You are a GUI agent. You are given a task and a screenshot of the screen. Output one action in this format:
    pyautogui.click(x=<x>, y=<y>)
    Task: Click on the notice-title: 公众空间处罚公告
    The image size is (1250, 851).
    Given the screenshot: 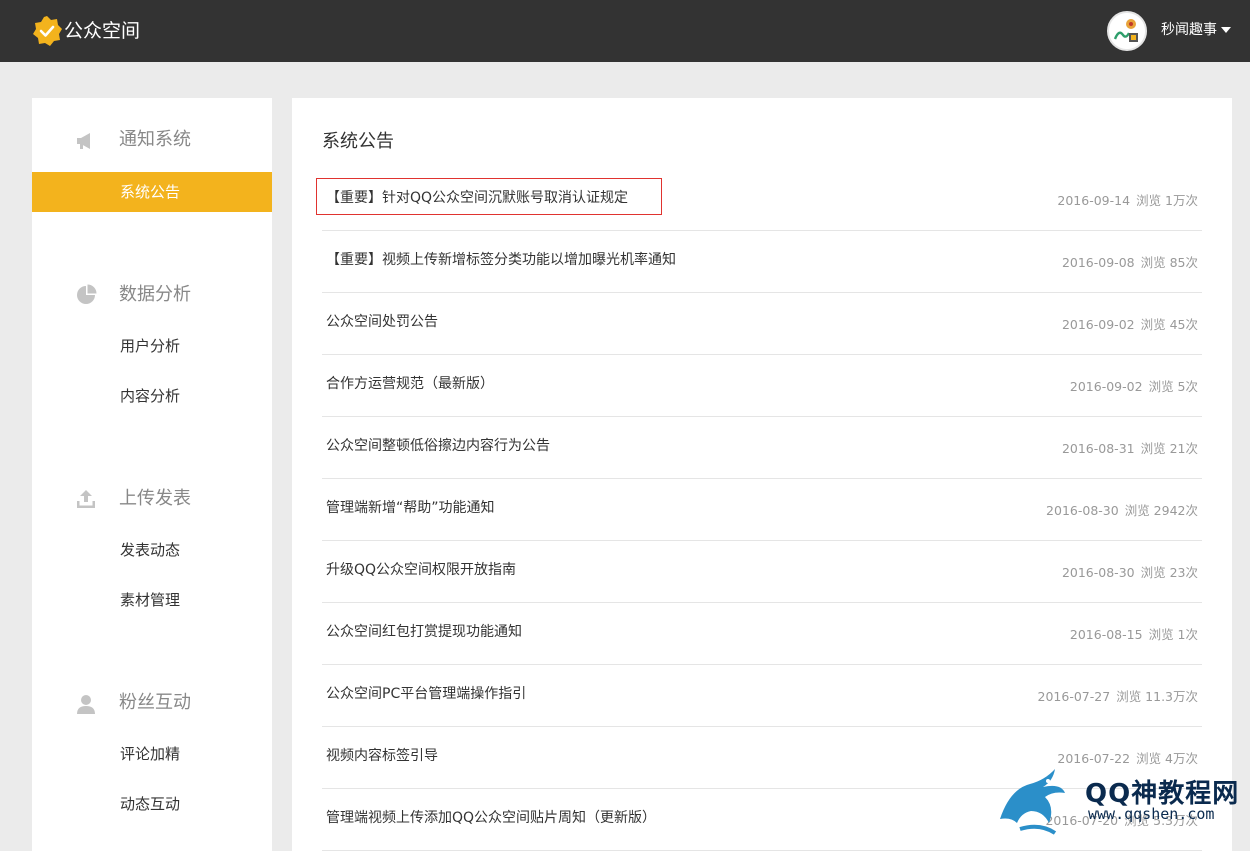 What is the action you would take?
    pyautogui.click(x=382, y=322)
    